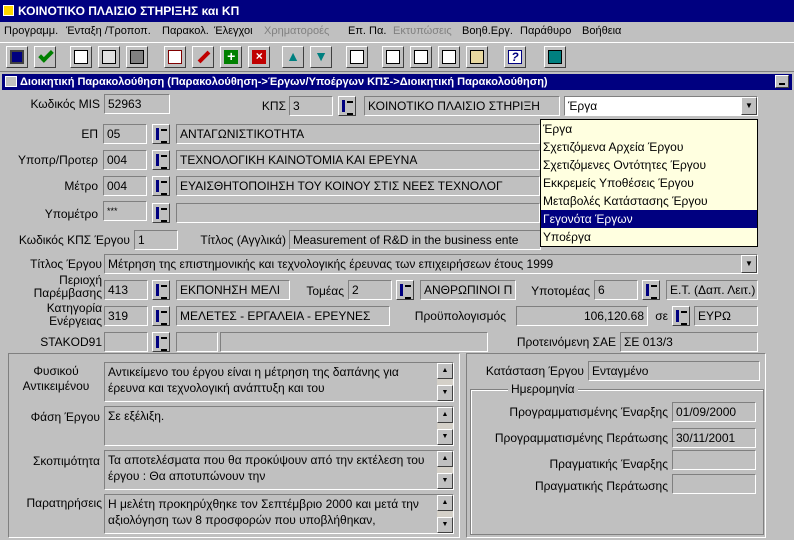  Describe the element at coordinates (81, 57) in the screenshot. I see `print-button` at that location.